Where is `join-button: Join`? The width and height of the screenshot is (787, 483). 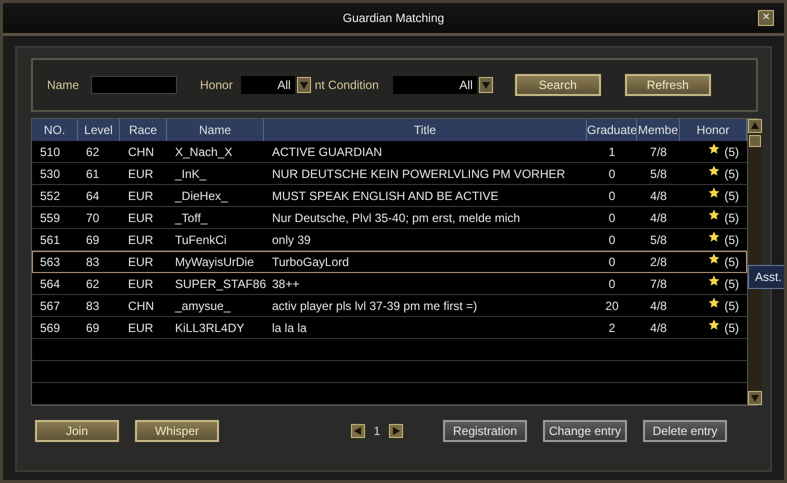
join-button: Join is located at coordinates (77, 431).